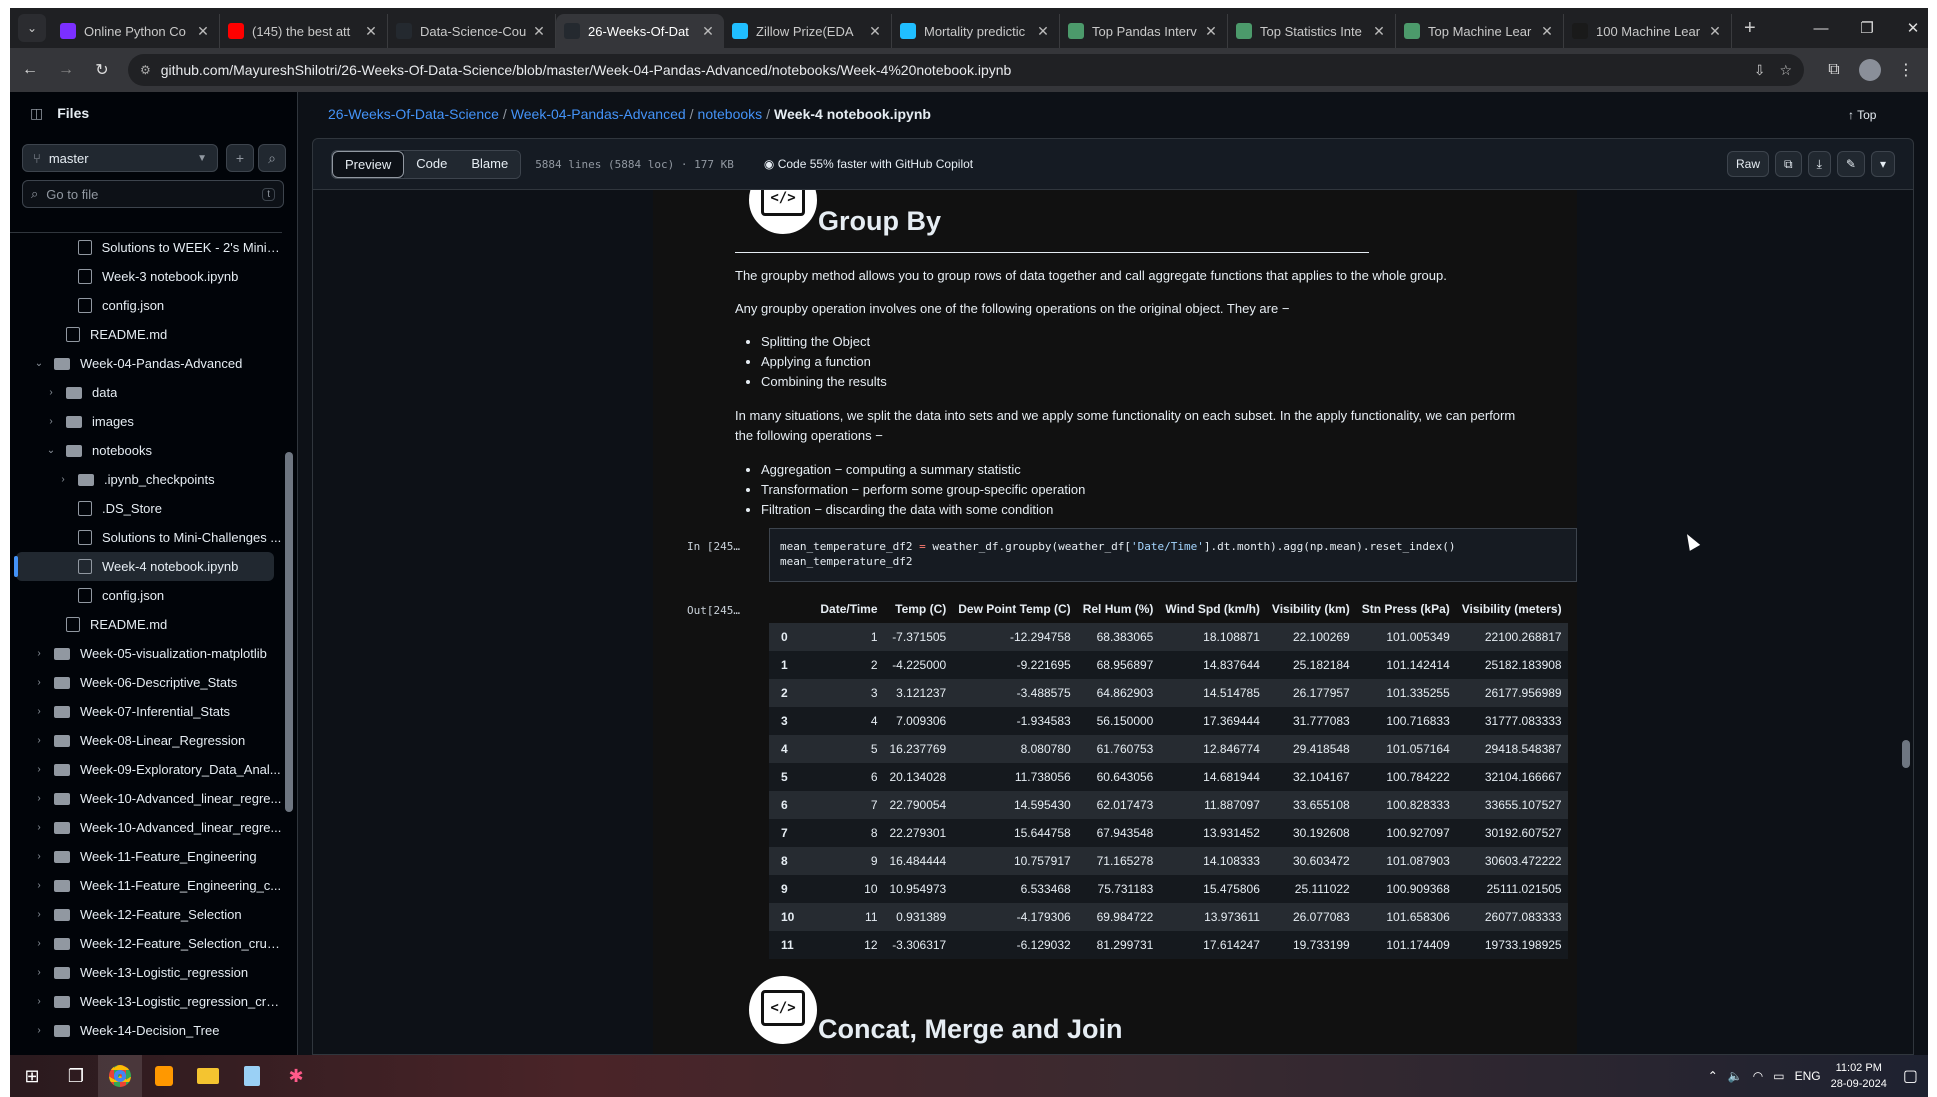 This screenshot has width=1937, height=1097. I want to click on edit-pencil-icon: ✎, so click(1850, 164).